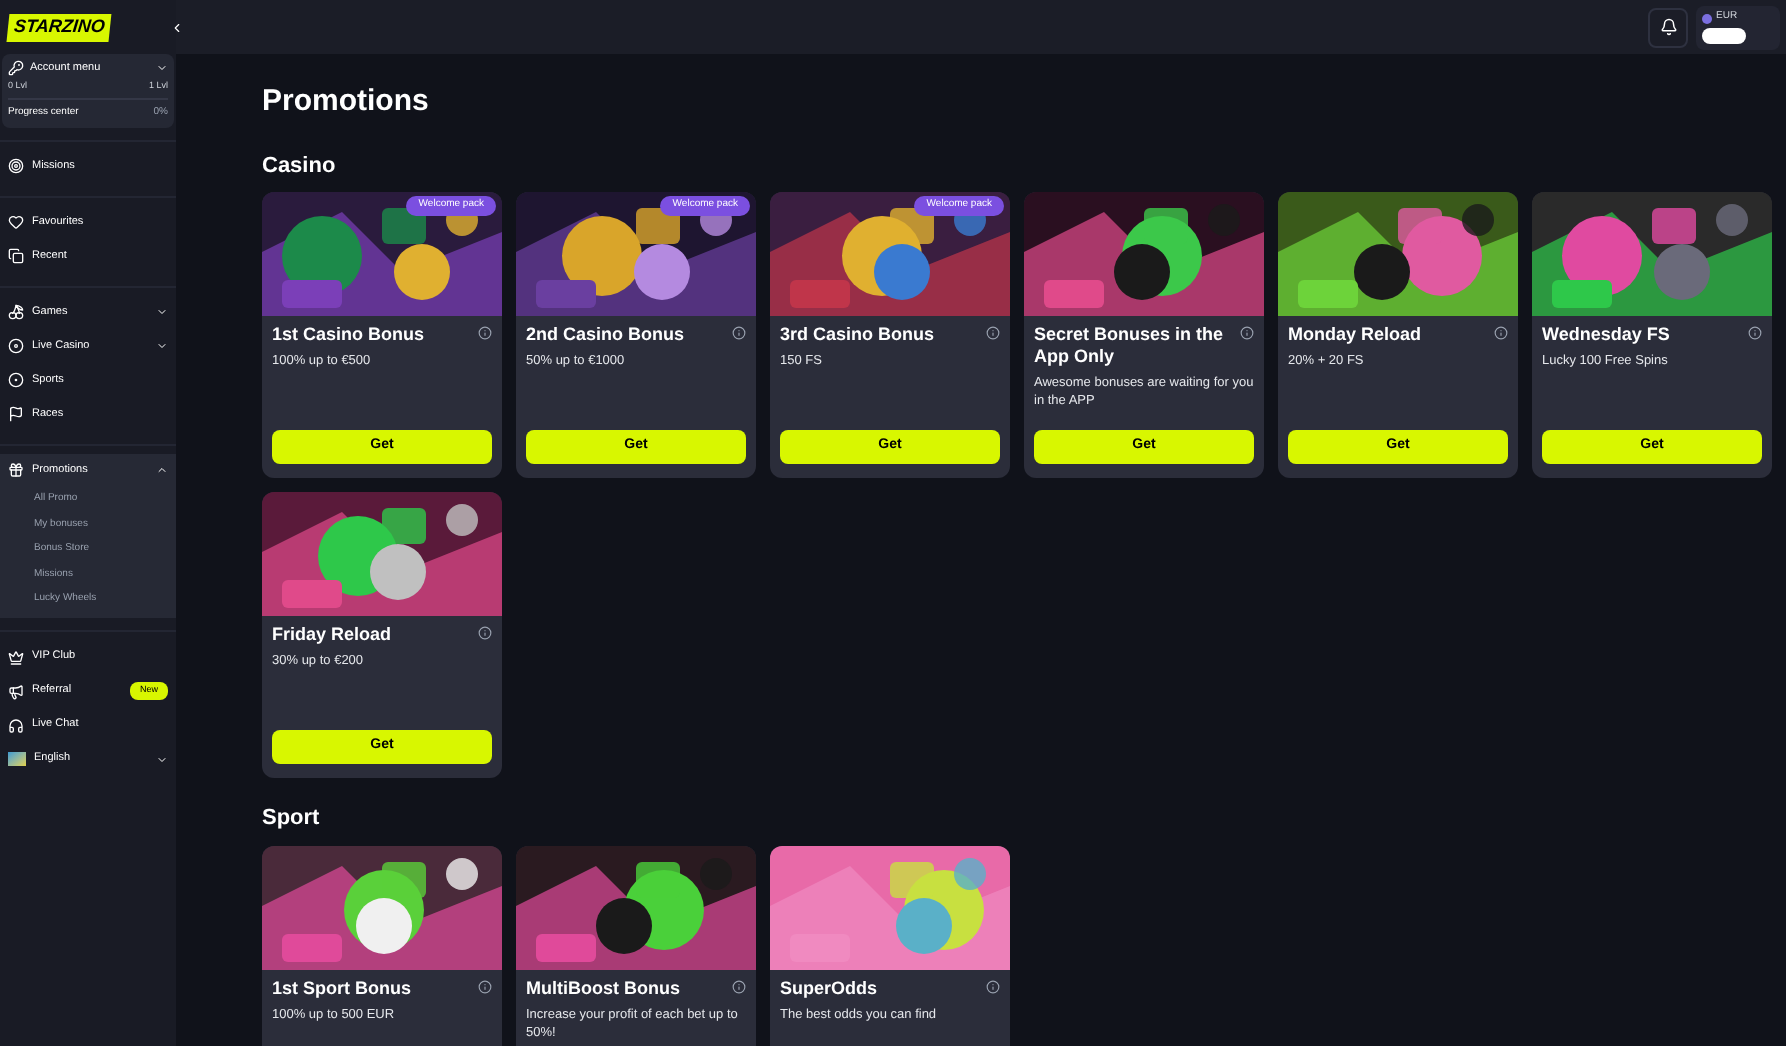  What do you see at coordinates (1355, 335) in the screenshot?
I see `card-title: Monday Reload` at bounding box center [1355, 335].